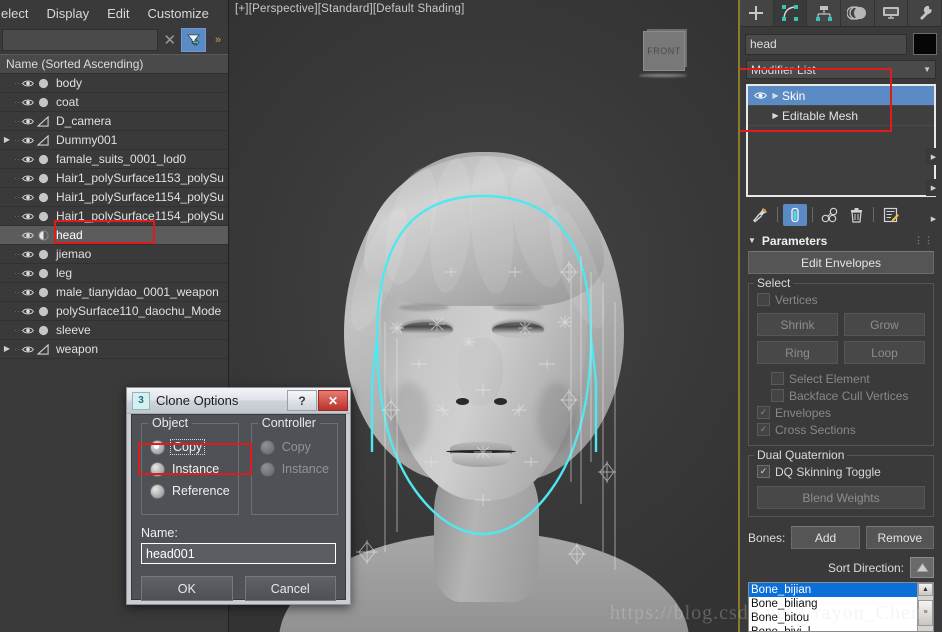 The height and width of the screenshot is (632, 942). I want to click on search-input, so click(80, 40).